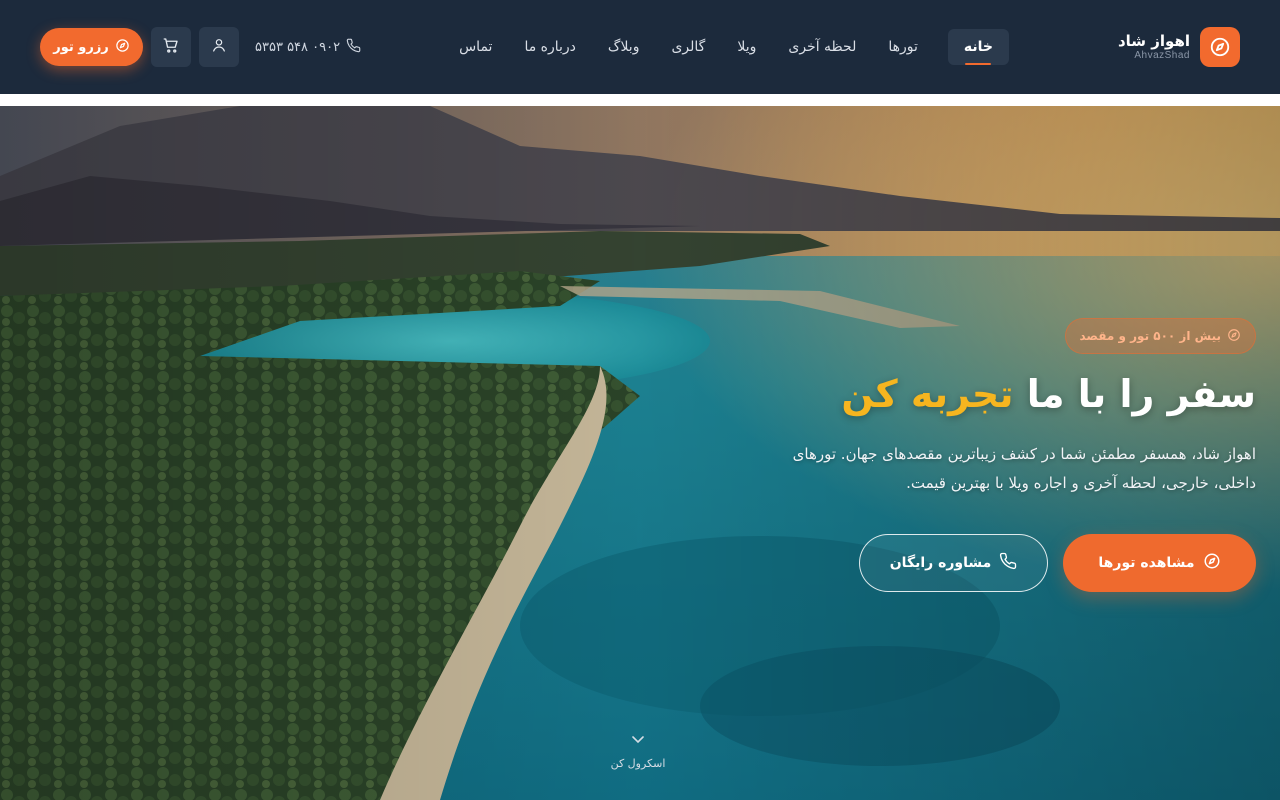  What do you see at coordinates (927, 394) in the screenshot?
I see `hero-title-accent: تجربه کن` at bounding box center [927, 394].